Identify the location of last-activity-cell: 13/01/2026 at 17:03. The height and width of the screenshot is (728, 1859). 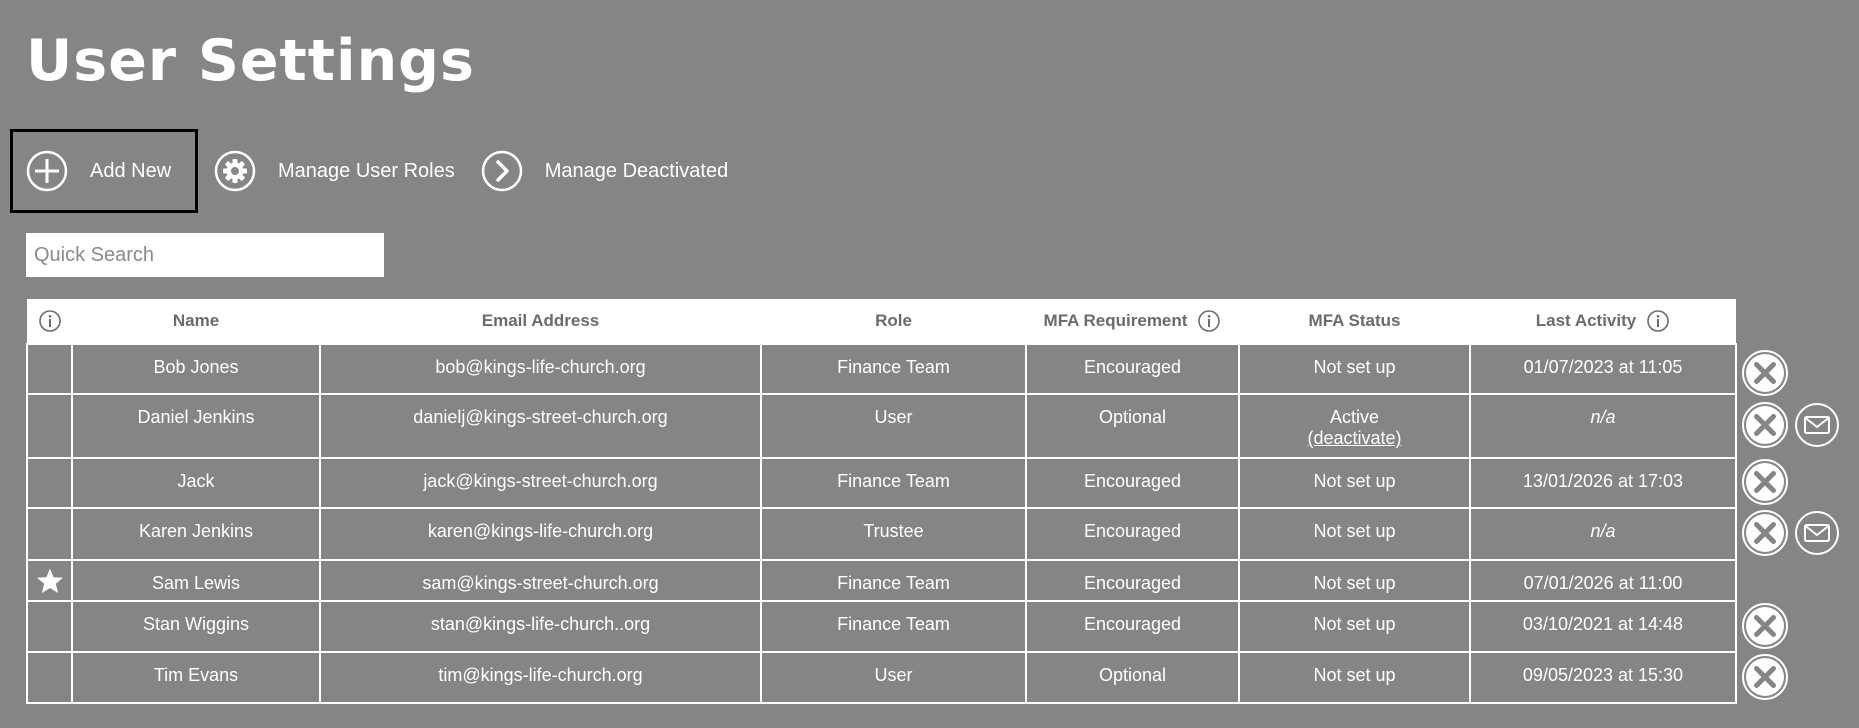
(1603, 483).